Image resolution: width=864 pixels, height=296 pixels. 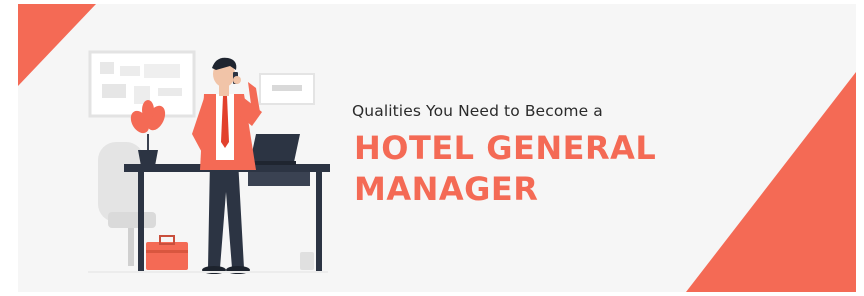 I want to click on wall-sign-icon, so click(x=287, y=89).